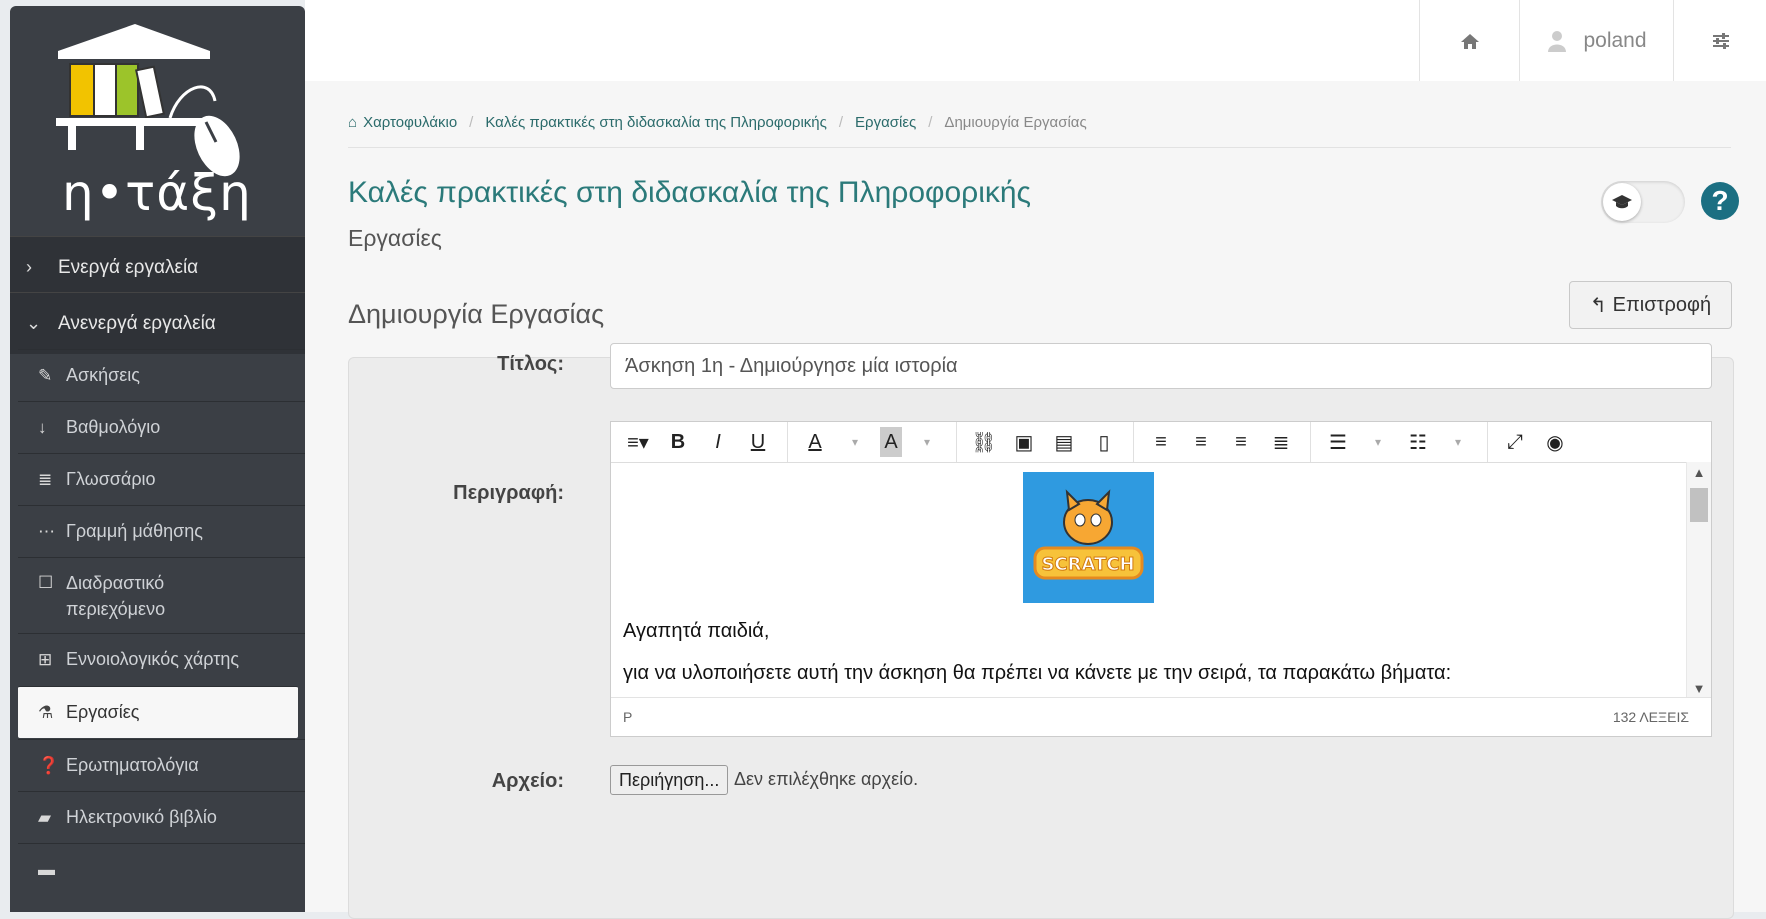 This screenshot has height=919, width=1766. What do you see at coordinates (1161, 716) in the screenshot?
I see `editor-statusbar: P 132 ΛΕΞΕΙΣ` at bounding box center [1161, 716].